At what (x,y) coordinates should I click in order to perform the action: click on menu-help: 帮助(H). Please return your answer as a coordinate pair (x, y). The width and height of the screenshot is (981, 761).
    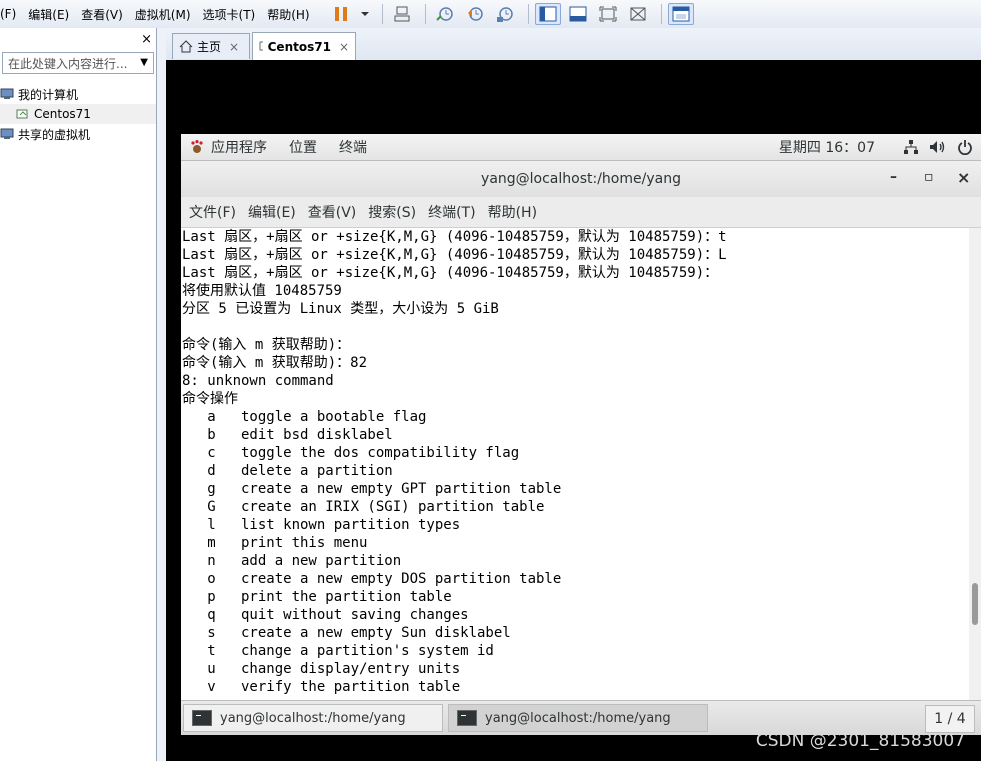
    Looking at the image, I should click on (288, 14).